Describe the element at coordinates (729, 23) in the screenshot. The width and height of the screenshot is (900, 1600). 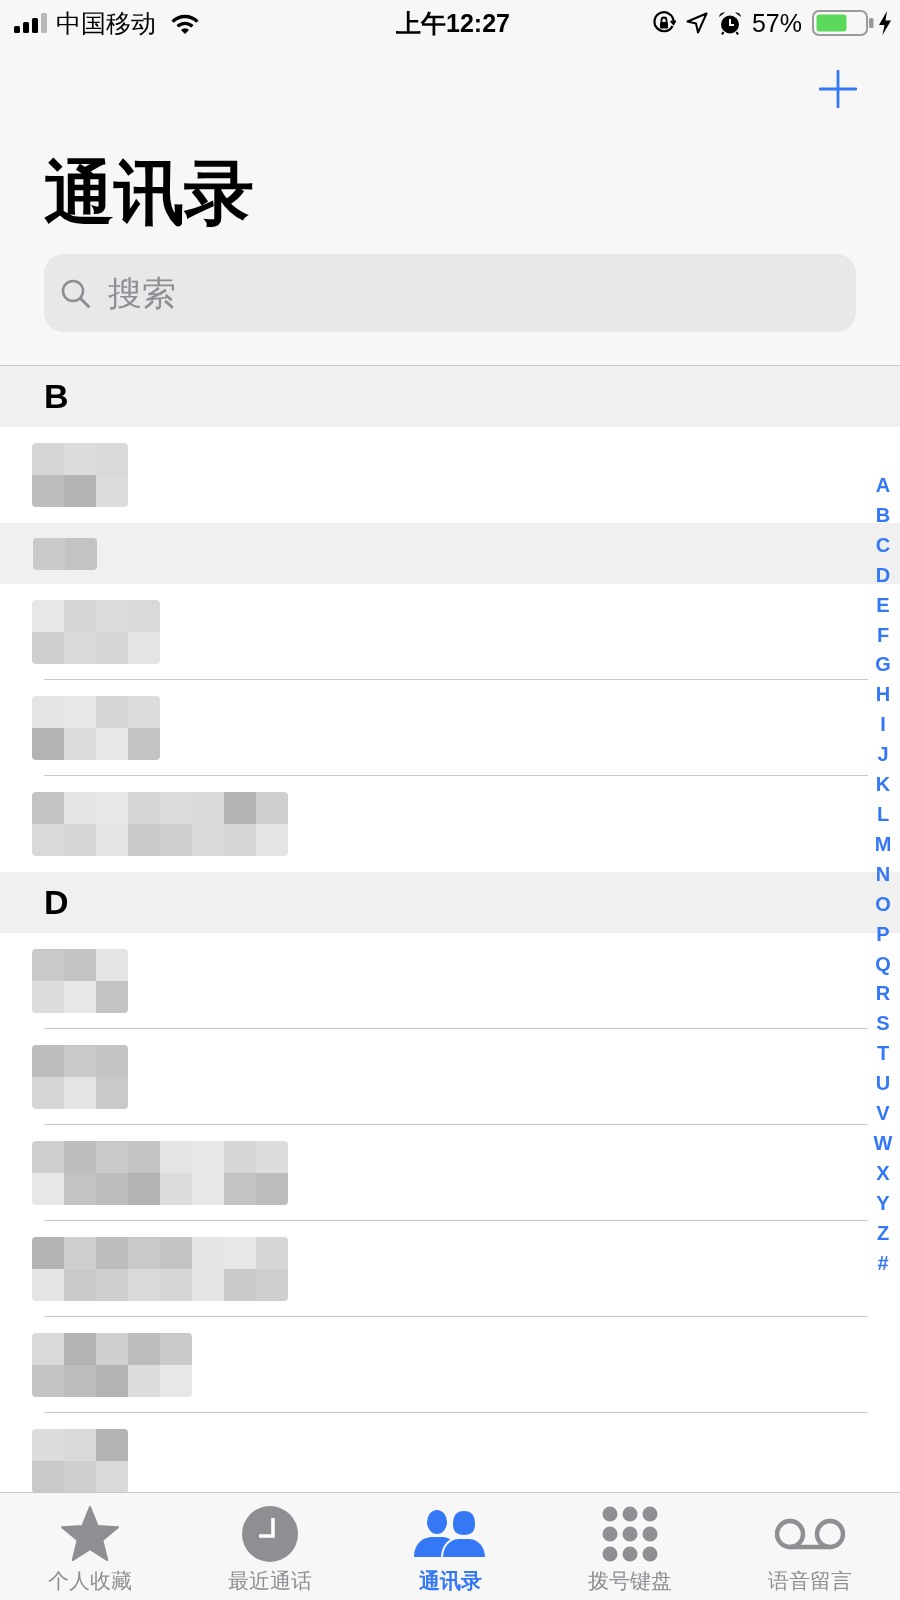
I see `alarm-clock-icon` at that location.